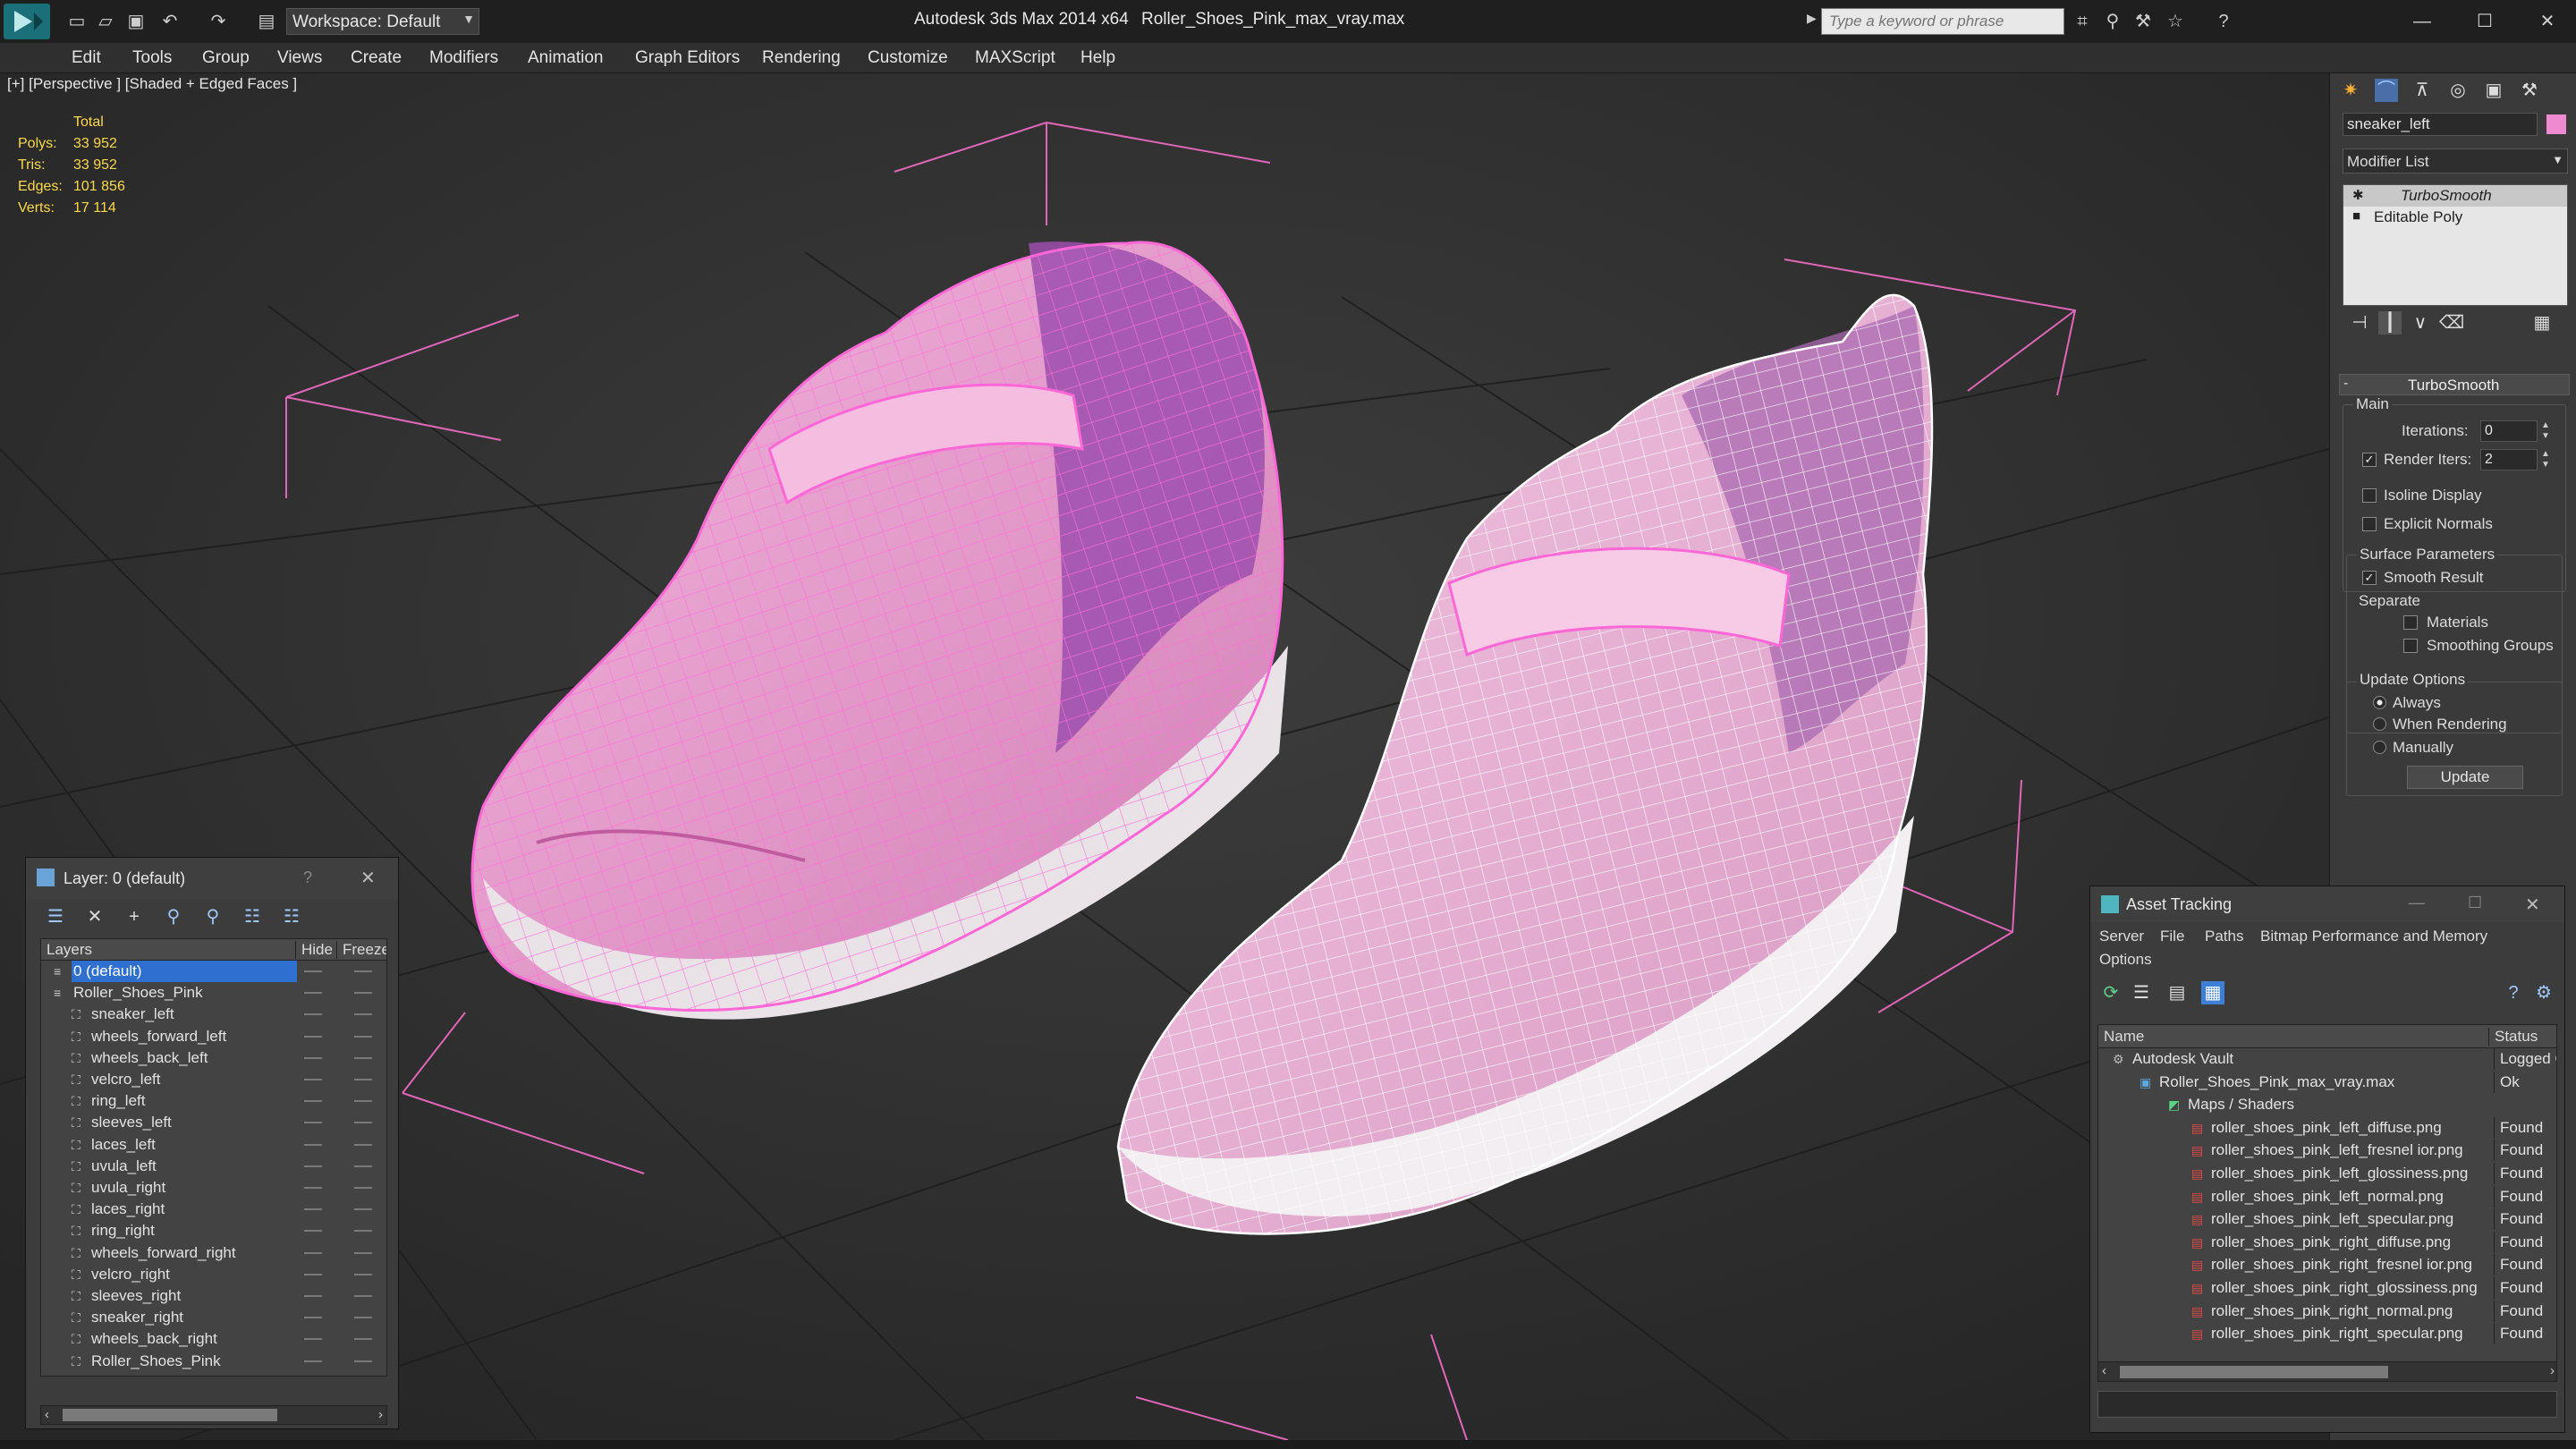 This screenshot has height=1449, width=2576. I want to click on layer-name: uvula_left, so click(193, 1166).